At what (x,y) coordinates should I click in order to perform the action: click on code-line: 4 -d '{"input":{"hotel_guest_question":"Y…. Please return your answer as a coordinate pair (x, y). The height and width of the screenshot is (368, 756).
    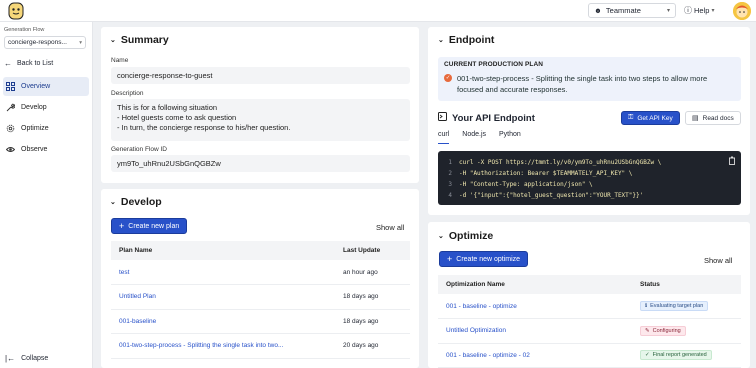
    Looking at the image, I should click on (546, 195).